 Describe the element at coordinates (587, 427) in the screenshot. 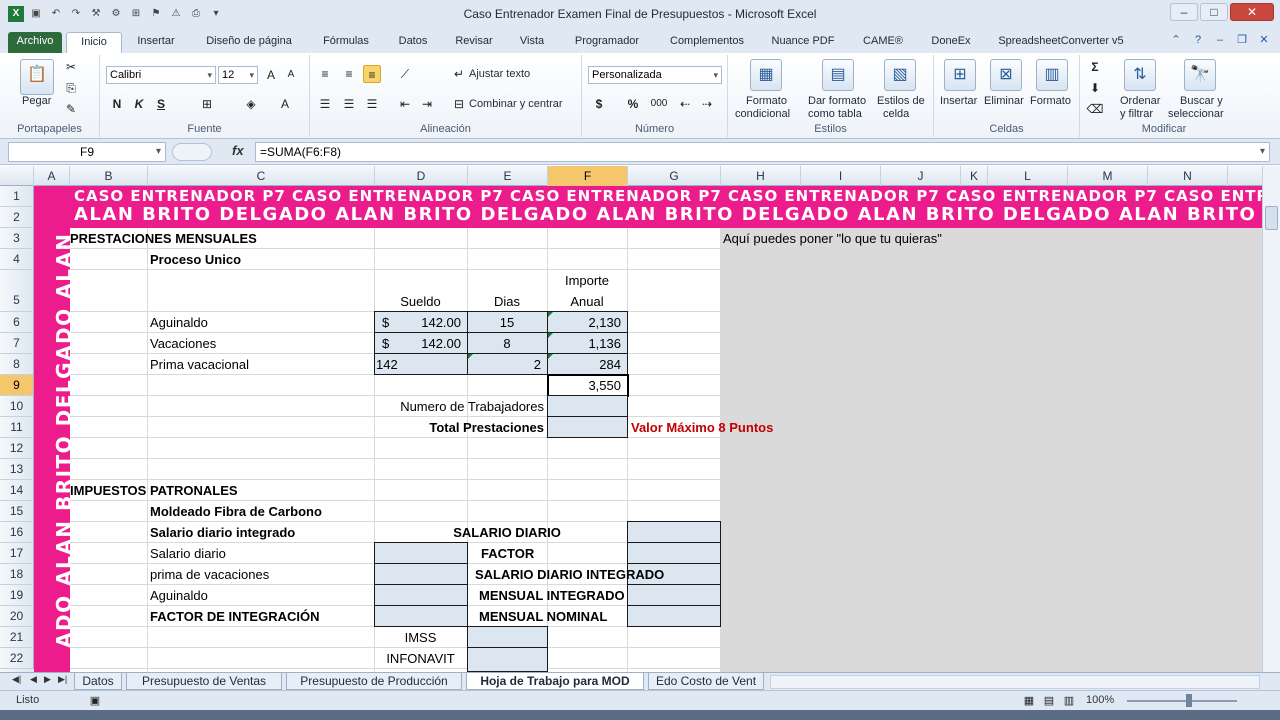

I see `total-prestaciones-input` at that location.